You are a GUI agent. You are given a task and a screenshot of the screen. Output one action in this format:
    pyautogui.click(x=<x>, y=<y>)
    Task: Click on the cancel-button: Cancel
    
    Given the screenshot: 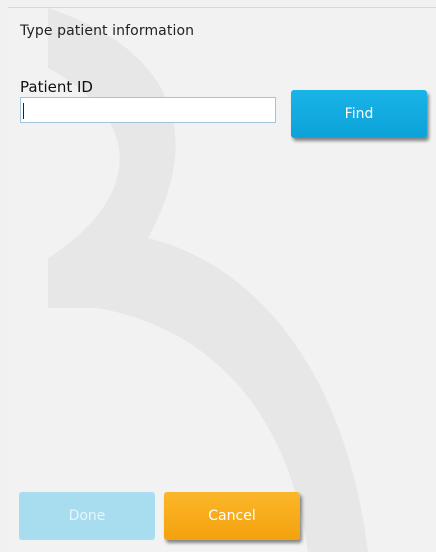 What is the action you would take?
    pyautogui.click(x=232, y=516)
    